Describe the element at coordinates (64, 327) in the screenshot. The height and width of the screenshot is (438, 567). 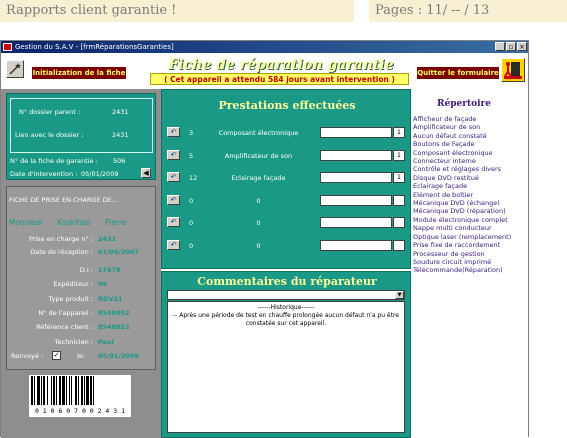
I see `field-label: Référence client :` at that location.